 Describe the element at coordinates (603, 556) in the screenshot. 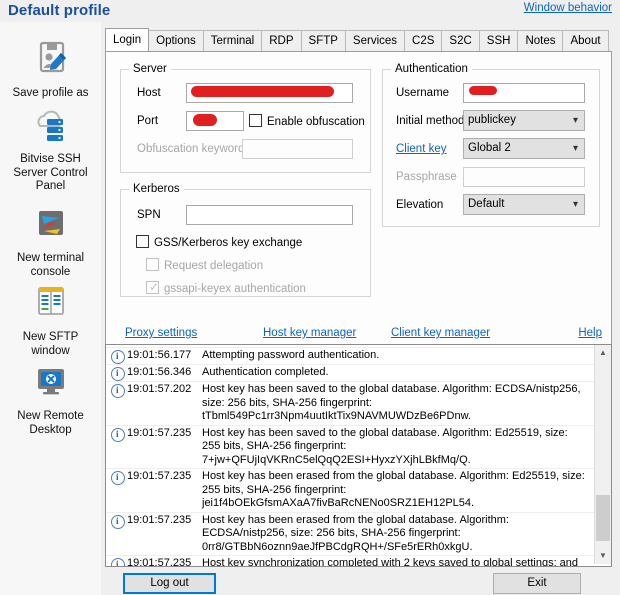

I see `scroll-down-icon: ▼` at that location.